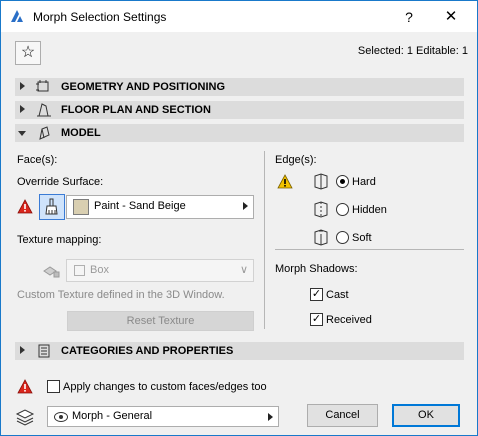 The image size is (478, 436). I want to click on eye-icon, so click(61, 417).